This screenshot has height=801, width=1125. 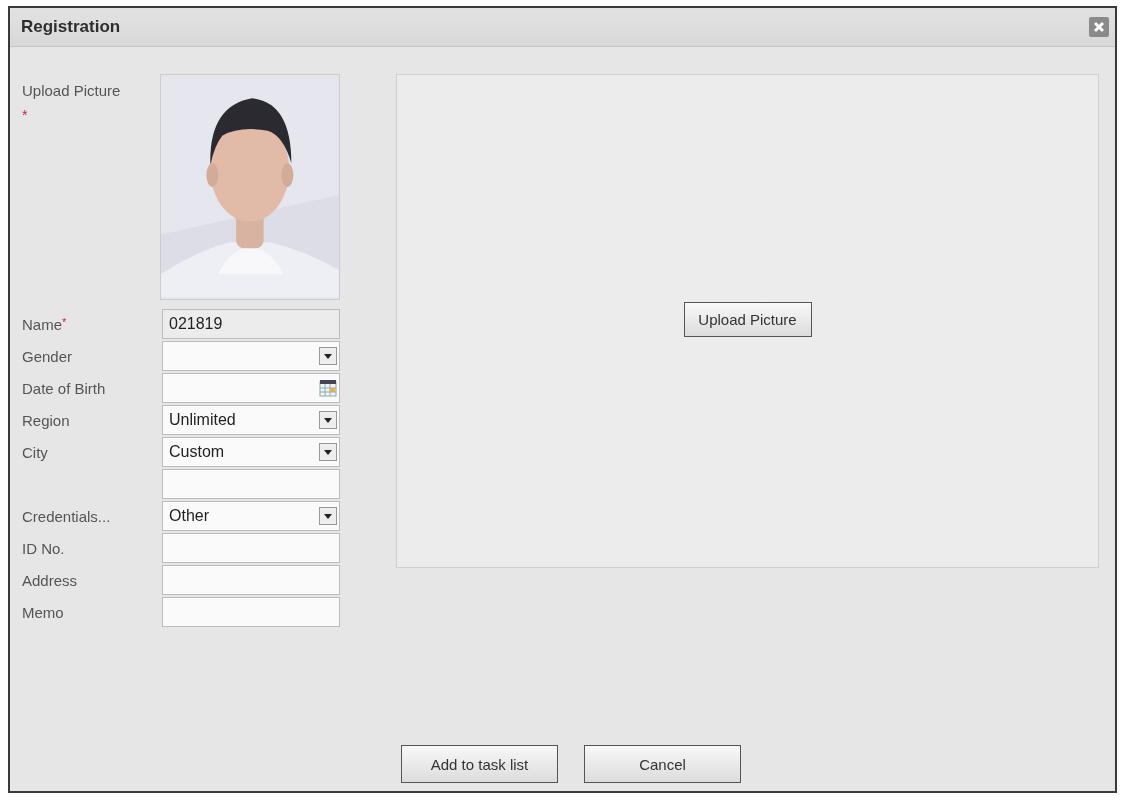 What do you see at coordinates (1099, 27) in the screenshot?
I see `close-icon` at bounding box center [1099, 27].